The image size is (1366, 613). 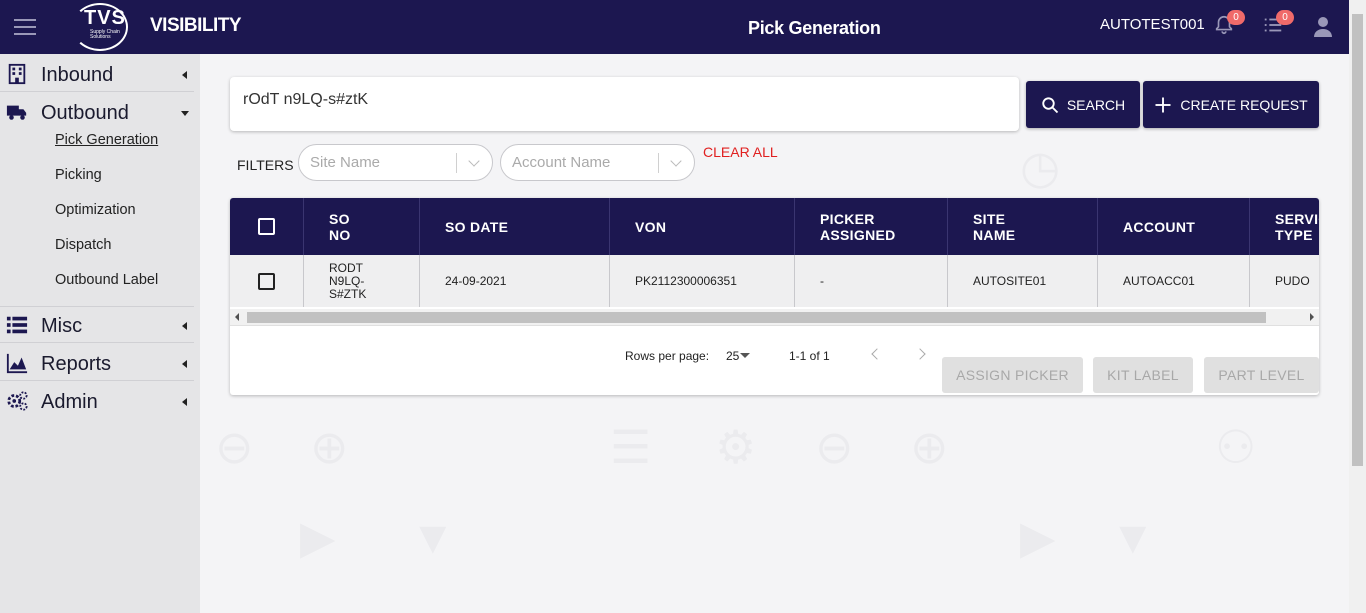 I want to click on sidebar-subitem-dispatch: Dispatch, so click(x=83, y=245).